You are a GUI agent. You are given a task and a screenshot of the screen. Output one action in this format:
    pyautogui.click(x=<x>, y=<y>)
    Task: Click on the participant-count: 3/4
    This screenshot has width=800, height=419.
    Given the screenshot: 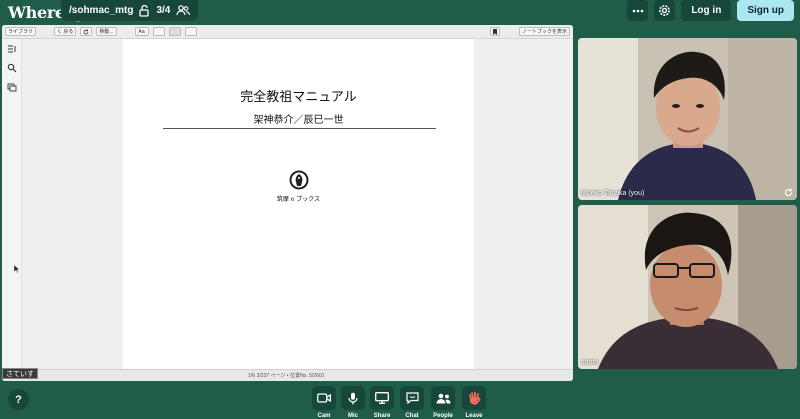 What is the action you would take?
    pyautogui.click(x=163, y=10)
    